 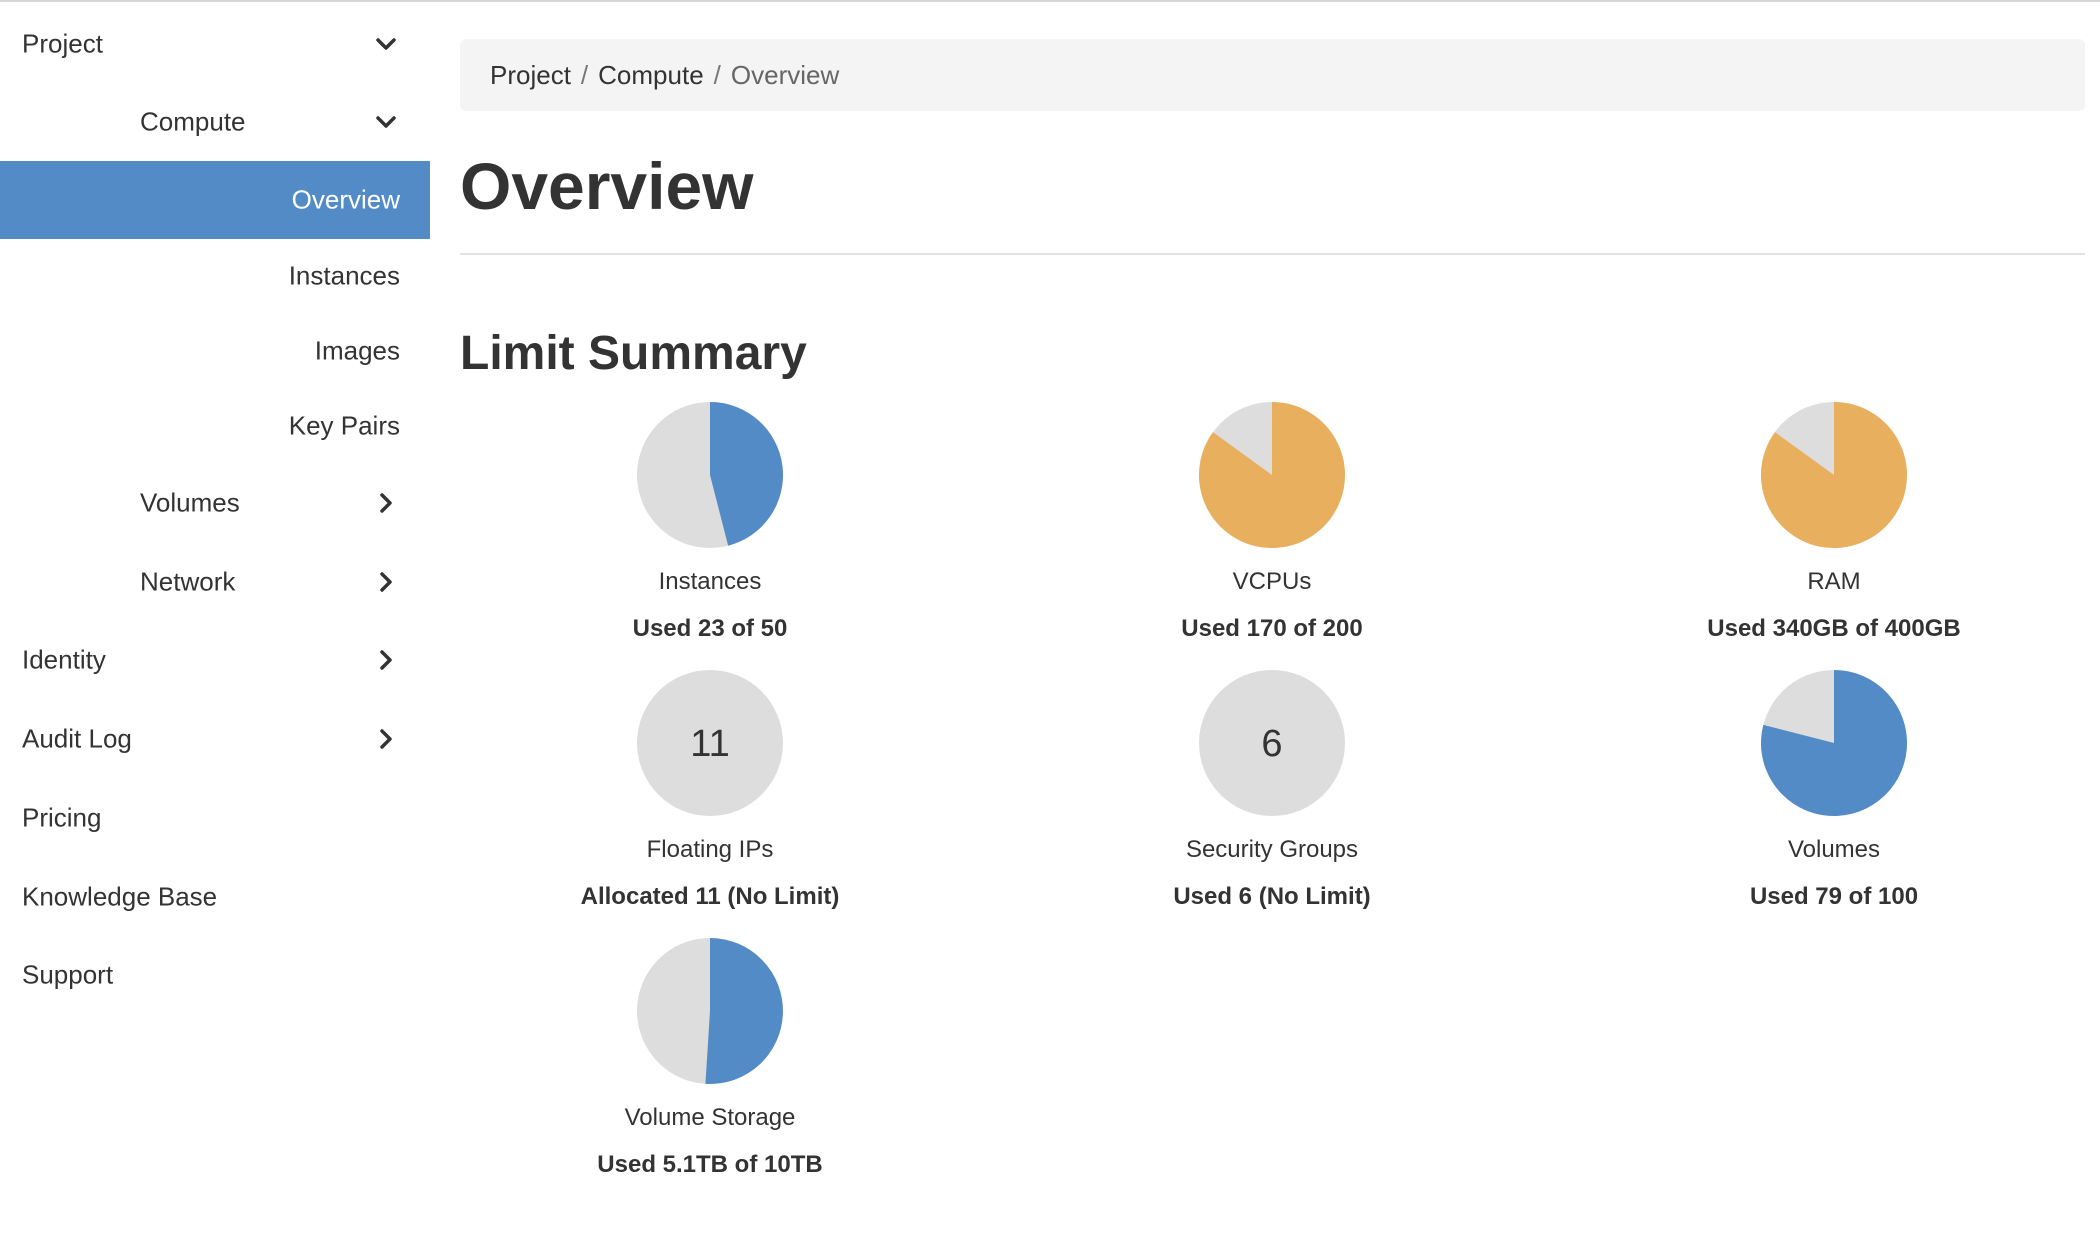 I want to click on pie-security-groups: 6, so click(x=1272, y=743).